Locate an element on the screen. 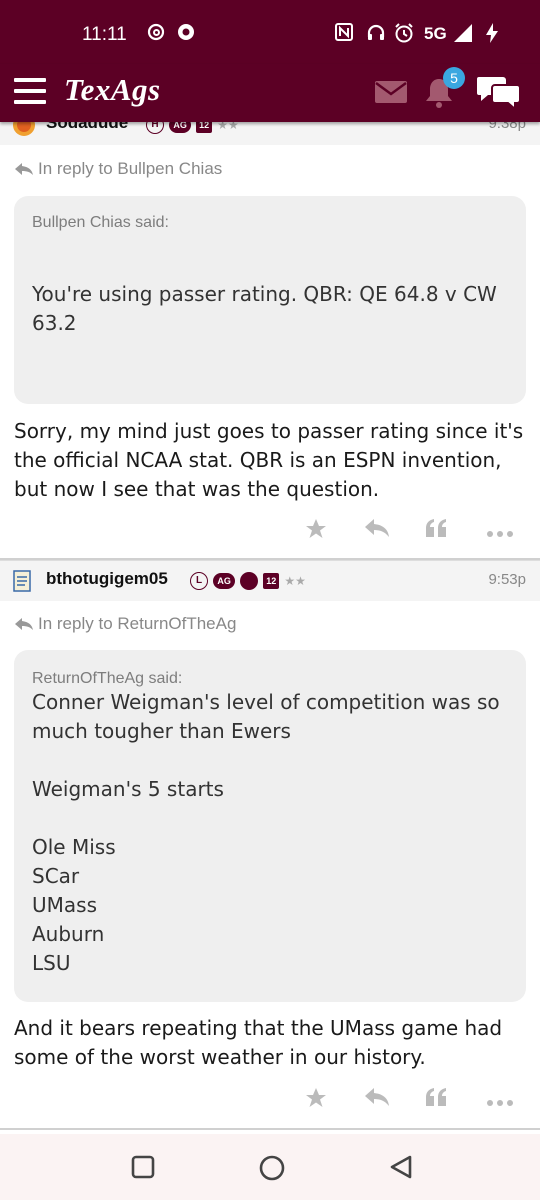 This screenshot has height=1200, width=540. post-divider is located at coordinates (270, 1129).